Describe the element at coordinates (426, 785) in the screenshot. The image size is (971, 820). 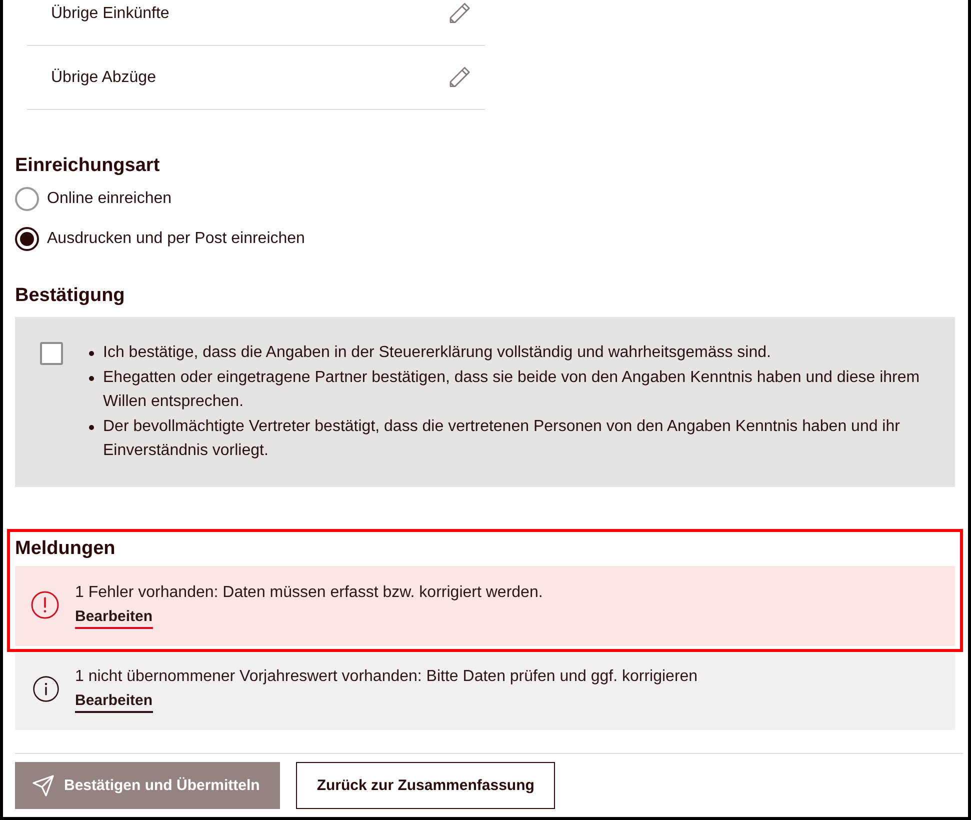
I see `back-button: Zurück zur Zusammenfassung` at that location.